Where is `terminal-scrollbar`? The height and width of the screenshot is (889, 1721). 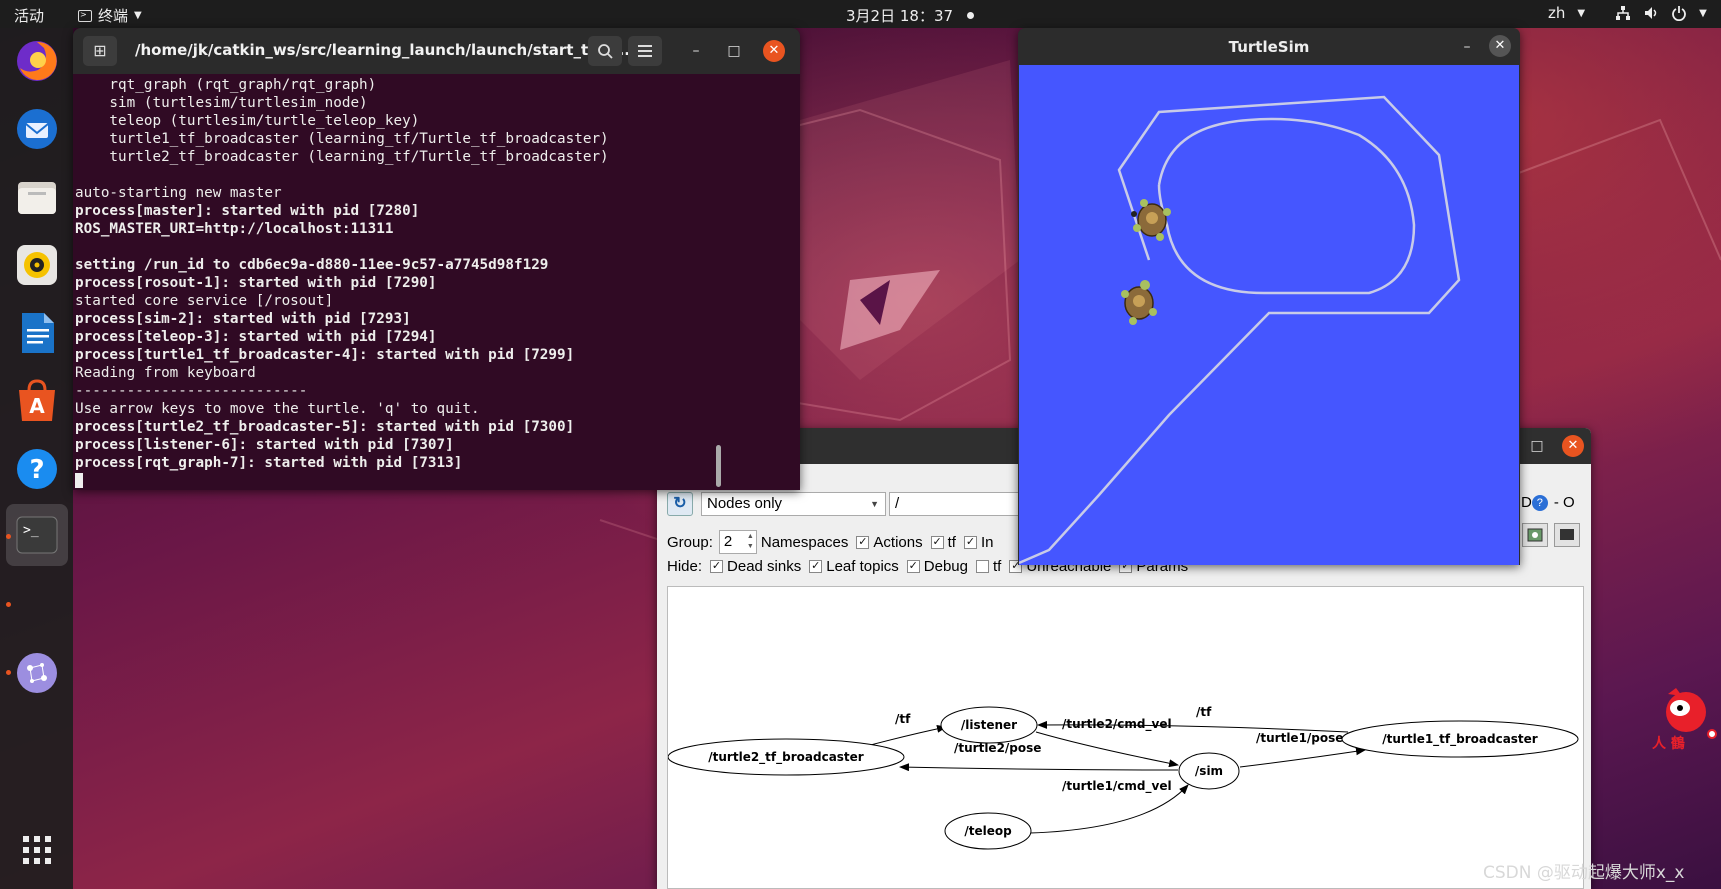
terminal-scrollbar is located at coordinates (718, 466).